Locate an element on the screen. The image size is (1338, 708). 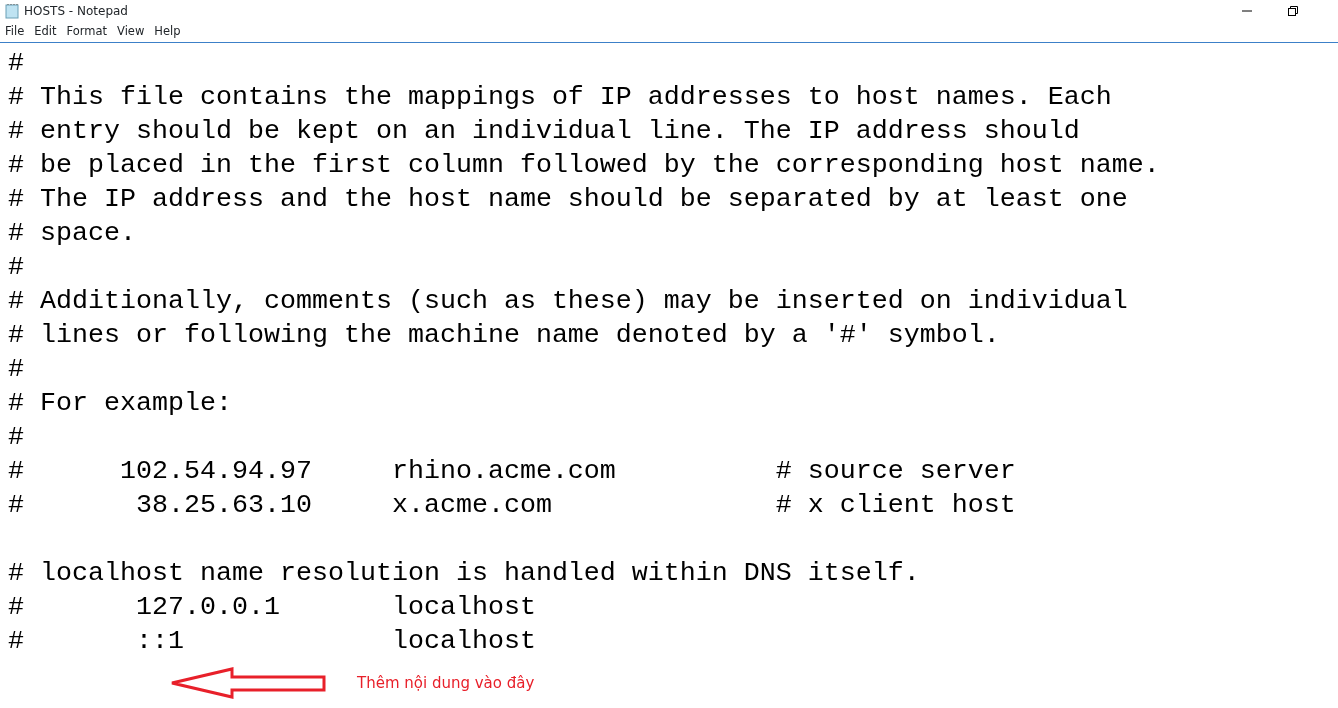
menu-item: Help is located at coordinates (167, 32).